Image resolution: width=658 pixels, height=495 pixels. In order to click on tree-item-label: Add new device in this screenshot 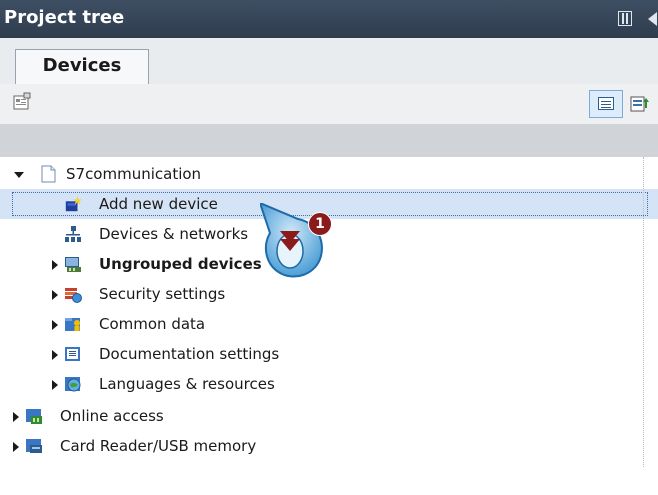, I will do `click(158, 204)`.